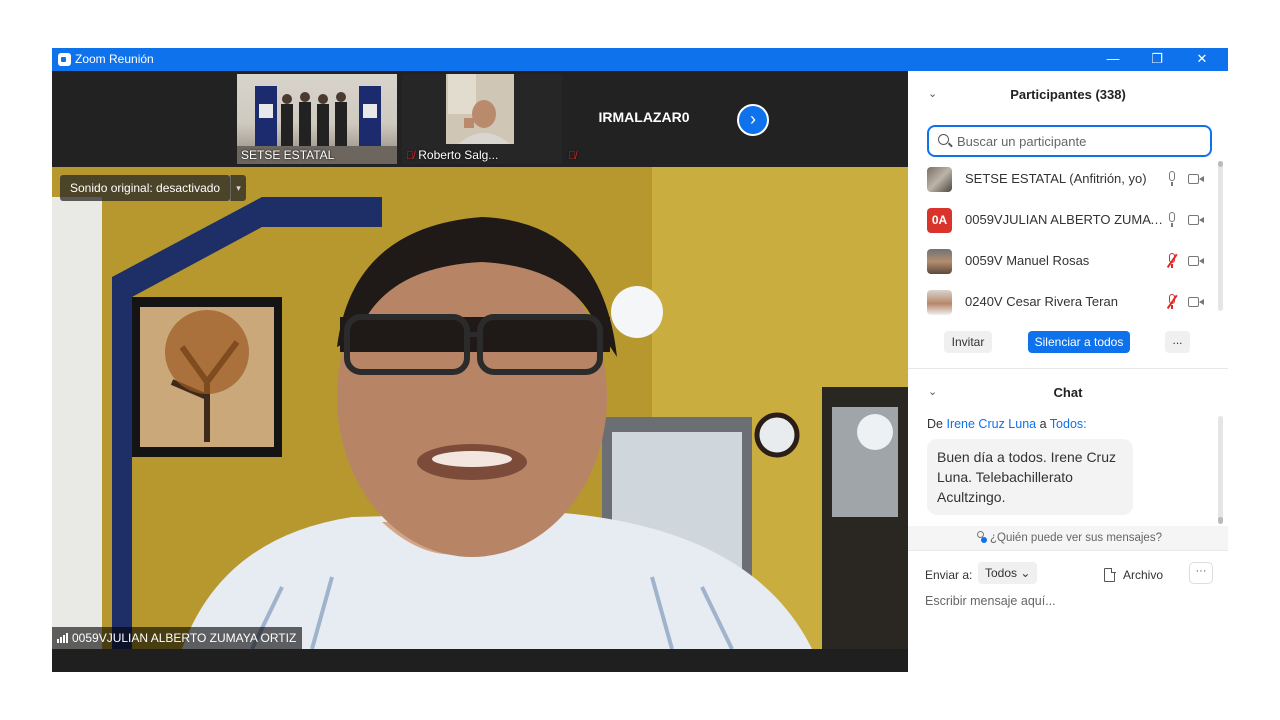 The height and width of the screenshot is (720, 1280). Describe the element at coordinates (1068, 601) in the screenshot. I see `chat-message-input` at that location.